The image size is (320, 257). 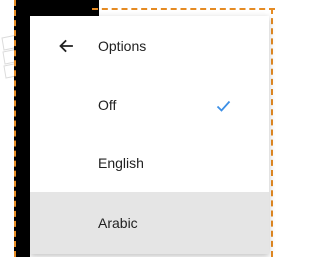 What do you see at coordinates (122, 46) in the screenshot?
I see `menu-title: Options` at bounding box center [122, 46].